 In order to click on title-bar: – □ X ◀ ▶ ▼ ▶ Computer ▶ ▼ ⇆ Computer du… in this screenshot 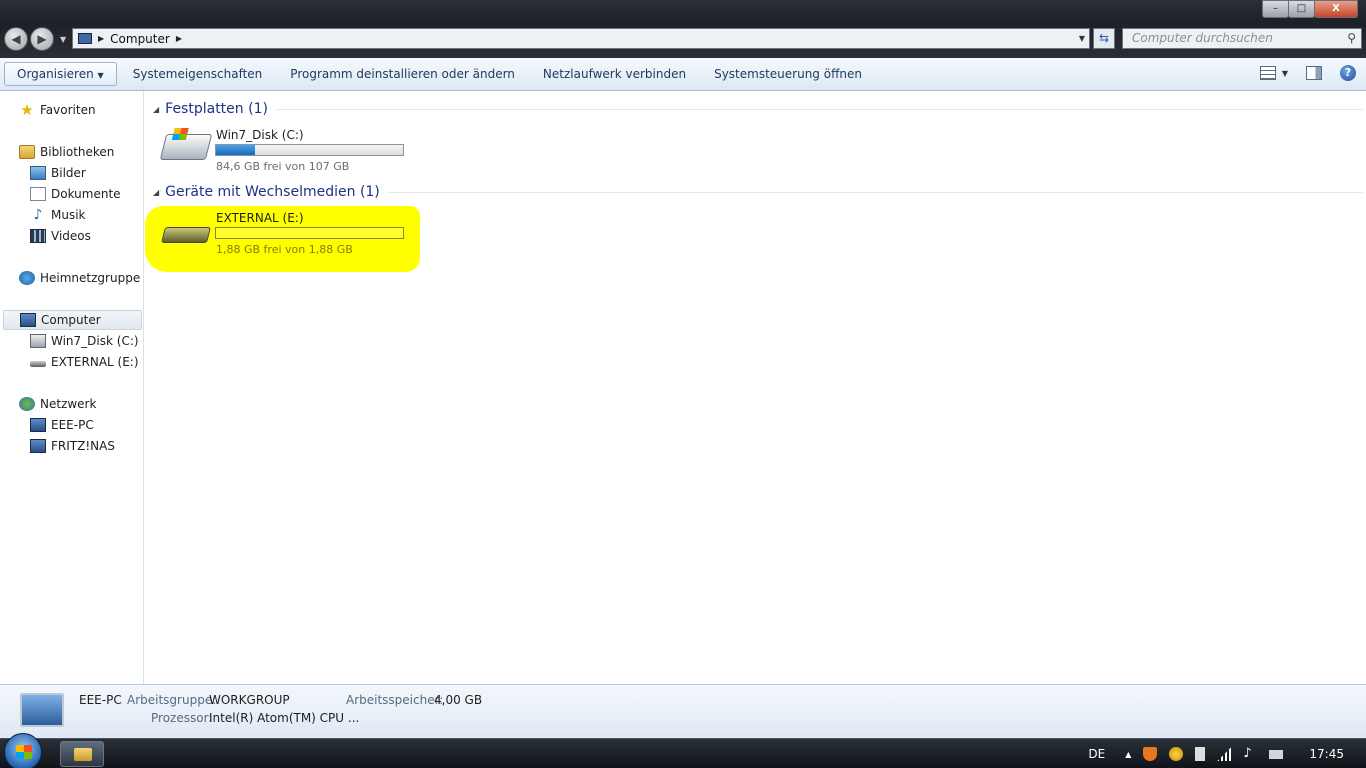, I will do `click(683, 29)`.